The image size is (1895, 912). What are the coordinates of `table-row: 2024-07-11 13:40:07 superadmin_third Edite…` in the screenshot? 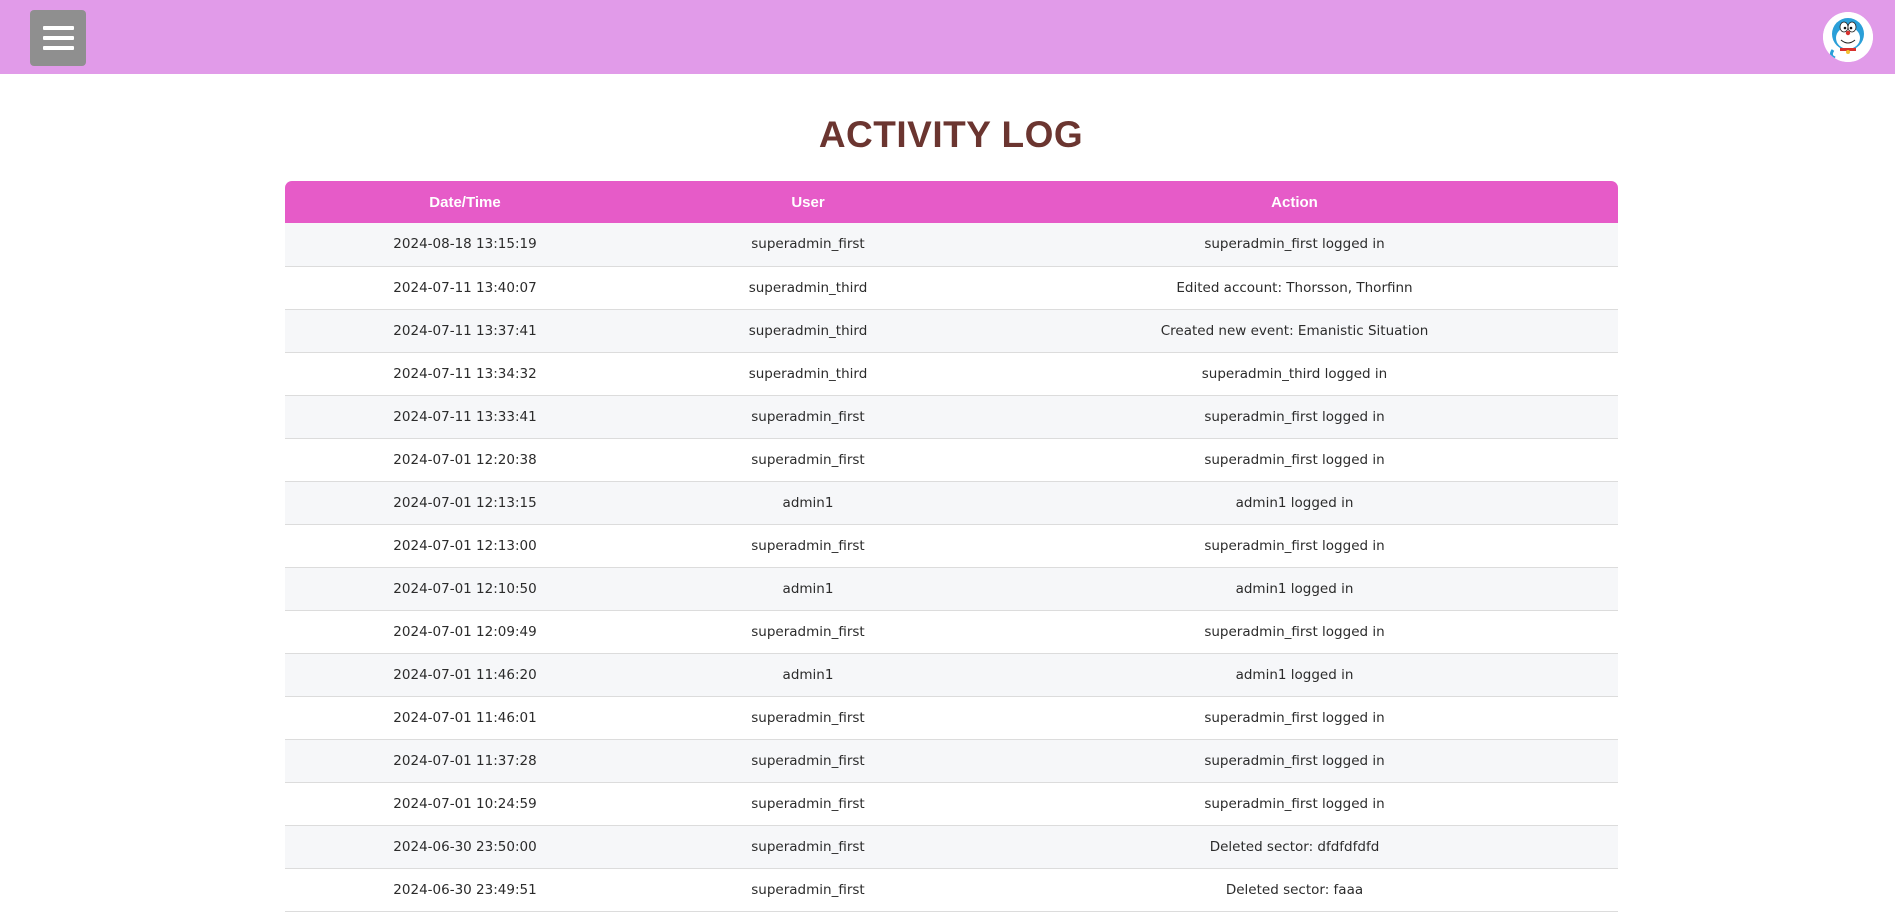 It's located at (951, 288).